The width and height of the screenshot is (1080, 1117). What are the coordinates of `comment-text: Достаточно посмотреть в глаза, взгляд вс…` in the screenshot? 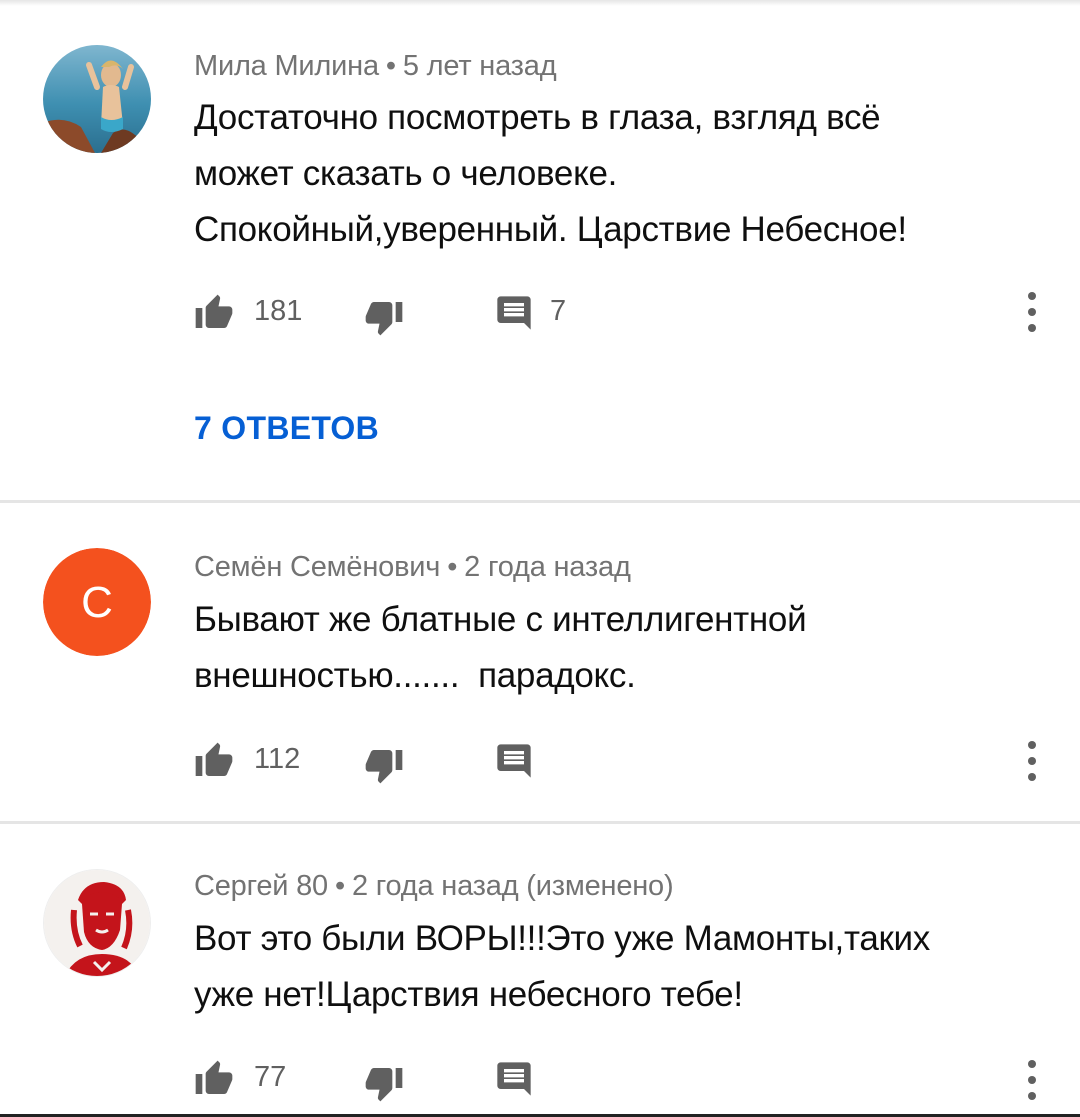 It's located at (624, 174).